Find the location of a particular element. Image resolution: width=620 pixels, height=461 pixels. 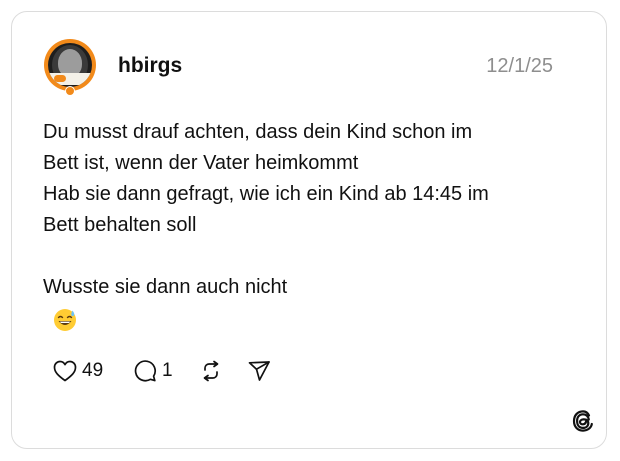

reply-count: 1 is located at coordinates (167, 370).